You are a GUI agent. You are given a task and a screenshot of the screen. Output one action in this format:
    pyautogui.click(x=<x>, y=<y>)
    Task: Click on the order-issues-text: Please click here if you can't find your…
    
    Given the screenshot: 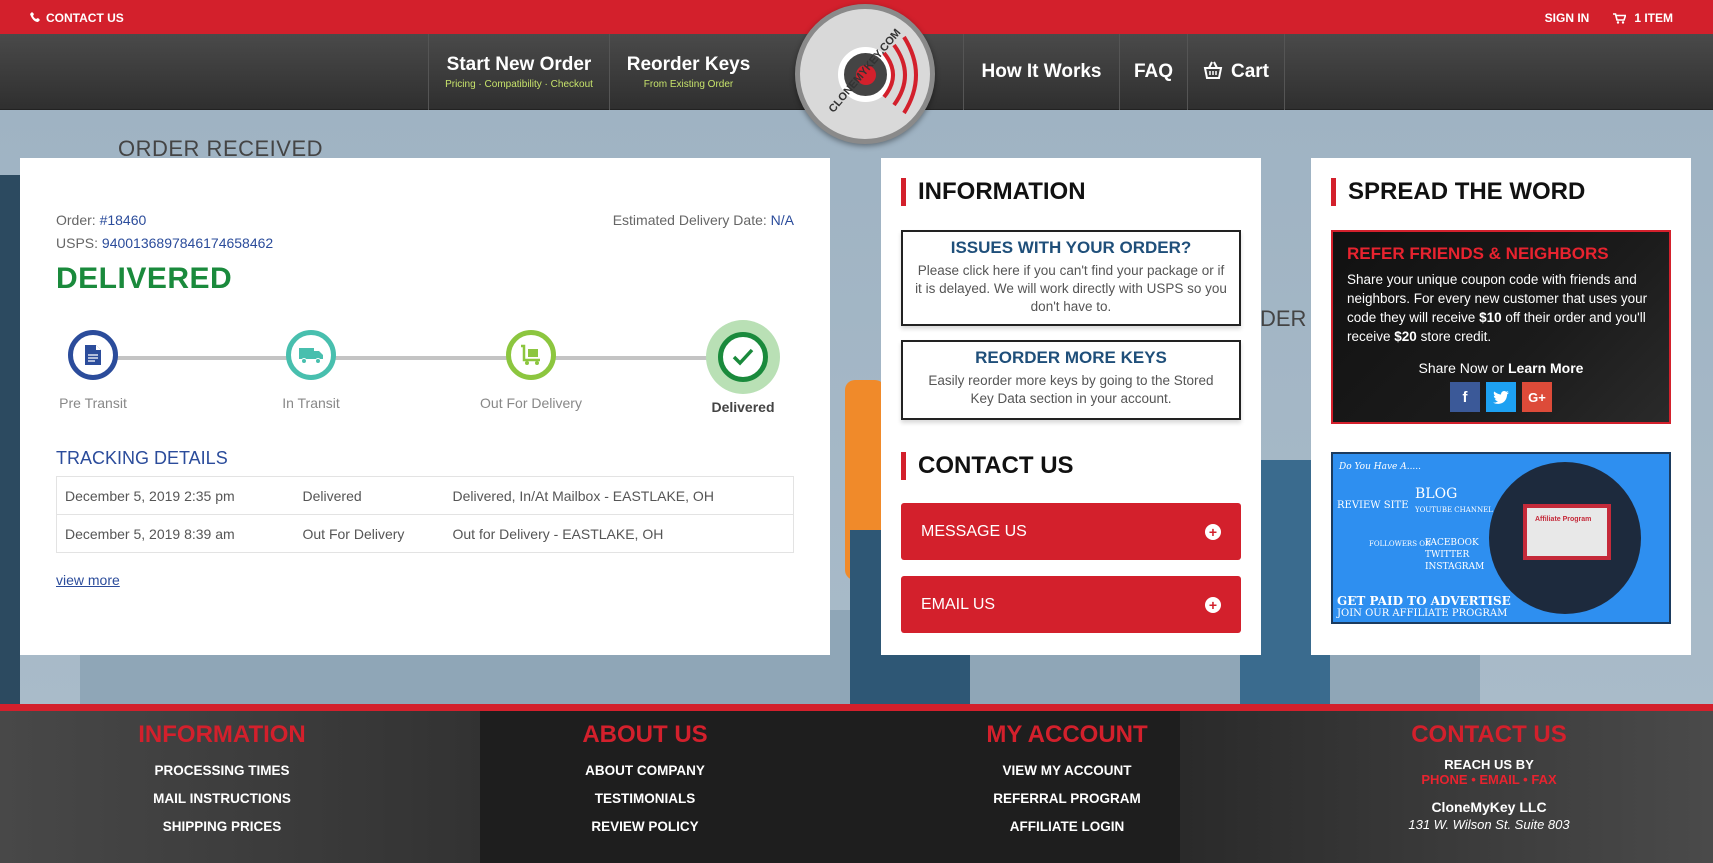 What is the action you would take?
    pyautogui.click(x=1071, y=288)
    